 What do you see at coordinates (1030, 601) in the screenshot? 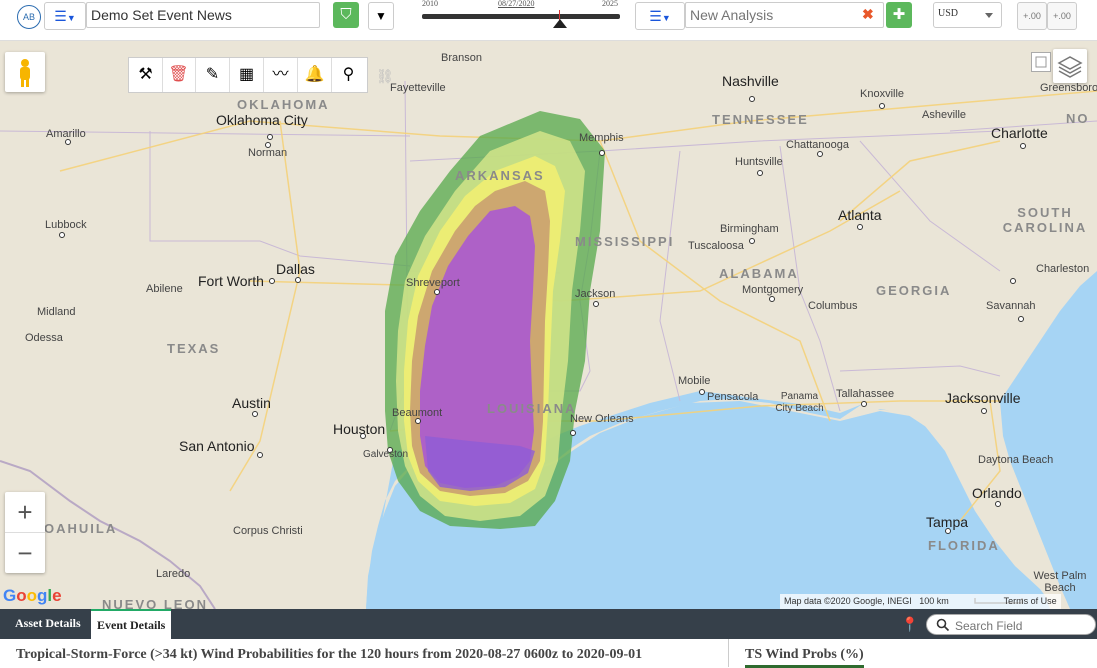
I see `terms-link: Terms of Use` at bounding box center [1030, 601].